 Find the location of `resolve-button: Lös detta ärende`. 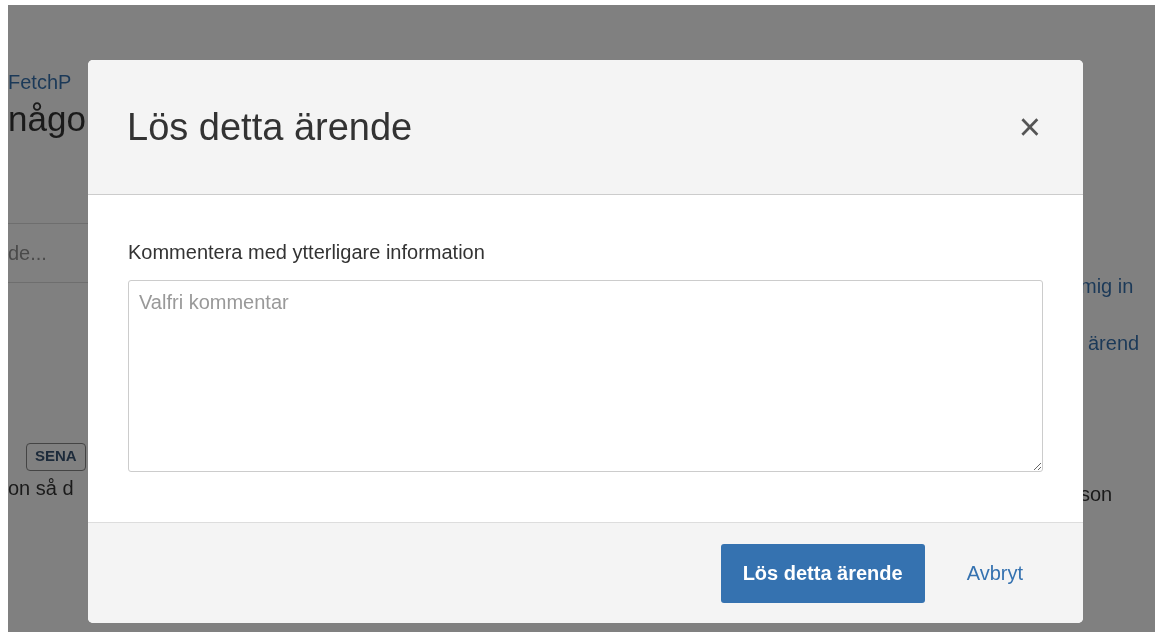

resolve-button: Lös detta ärende is located at coordinates (822, 573).